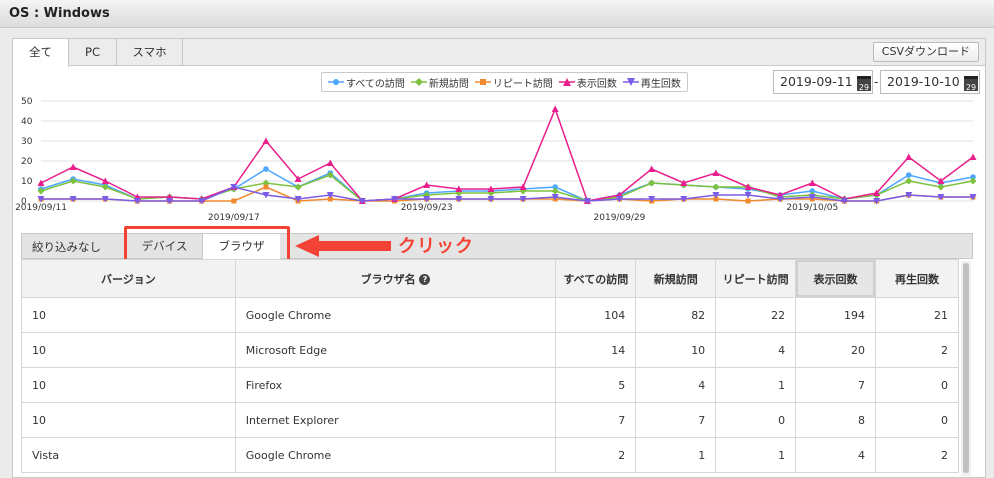  I want to click on help-icon: ?, so click(425, 279).